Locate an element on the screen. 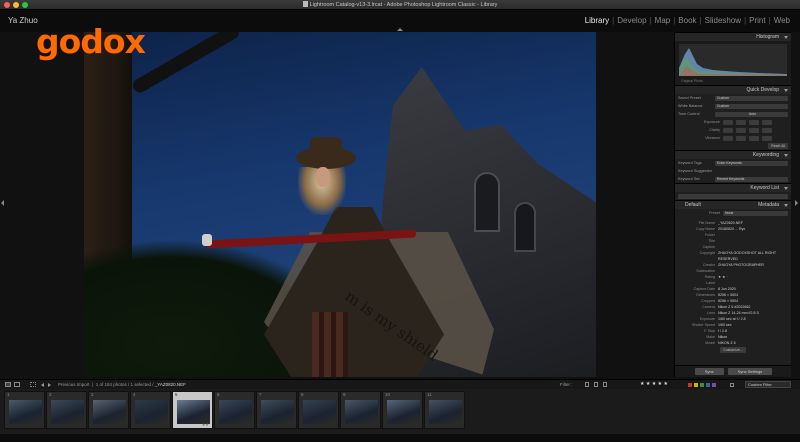 The width and height of the screenshot is (800, 442). module-web: Web is located at coordinates (782, 20).